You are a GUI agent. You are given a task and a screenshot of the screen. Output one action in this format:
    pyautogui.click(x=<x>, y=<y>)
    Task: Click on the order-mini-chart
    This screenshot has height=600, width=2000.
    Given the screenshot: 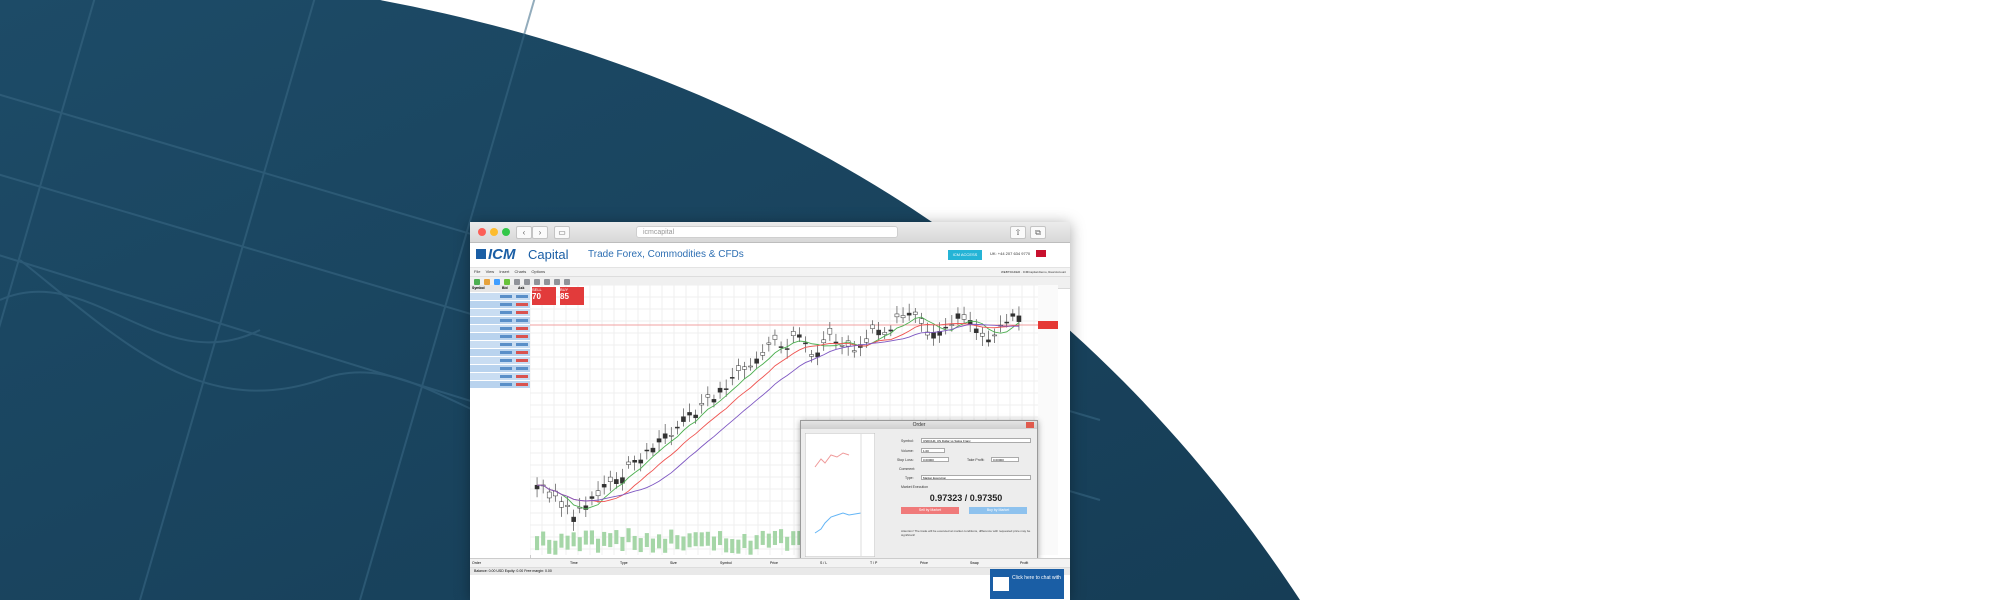 What is the action you would take?
    pyautogui.click(x=840, y=495)
    